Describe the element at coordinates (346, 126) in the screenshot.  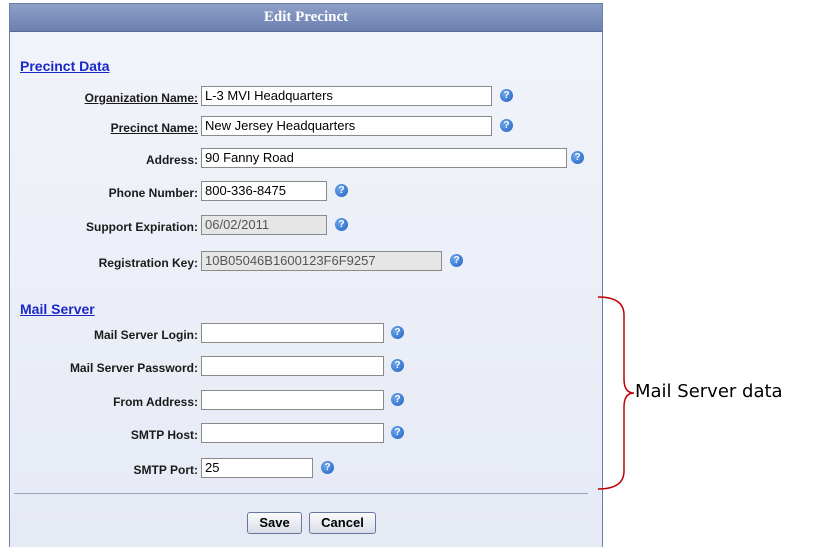
I see `precinct-name-input: New Jersey Headquarters` at that location.